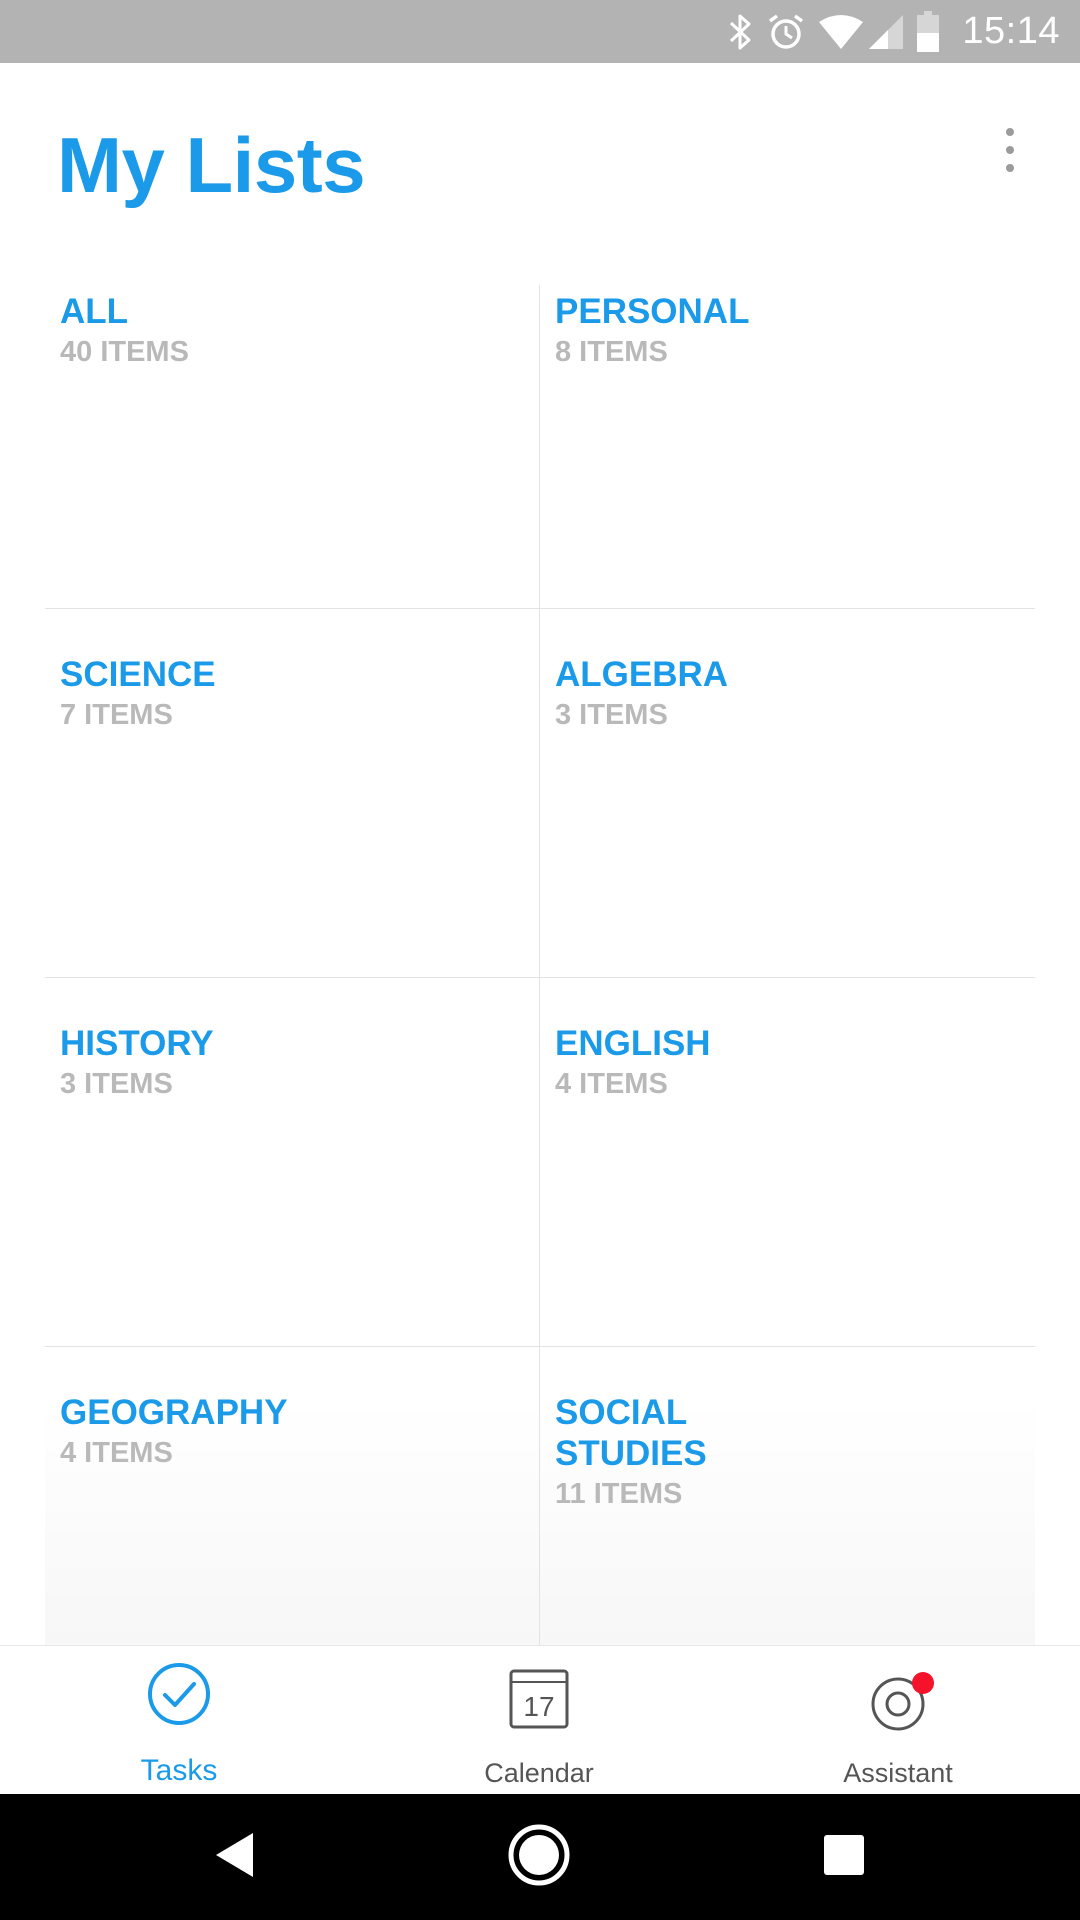  Describe the element at coordinates (787, 1515) in the screenshot. I see `list-card-social-studies: SOCIAL STUDIES 11 ITEMS` at that location.